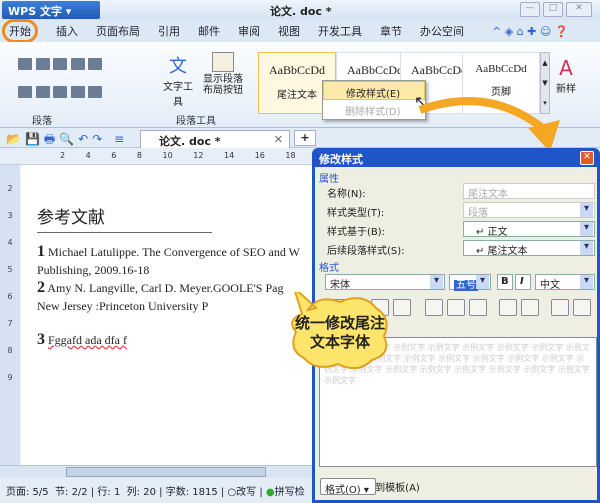 This screenshot has width=600, height=503. I want to click on help-icon: ^ ◈ ⌂ ✚ ☺ ❓, so click(530, 31).